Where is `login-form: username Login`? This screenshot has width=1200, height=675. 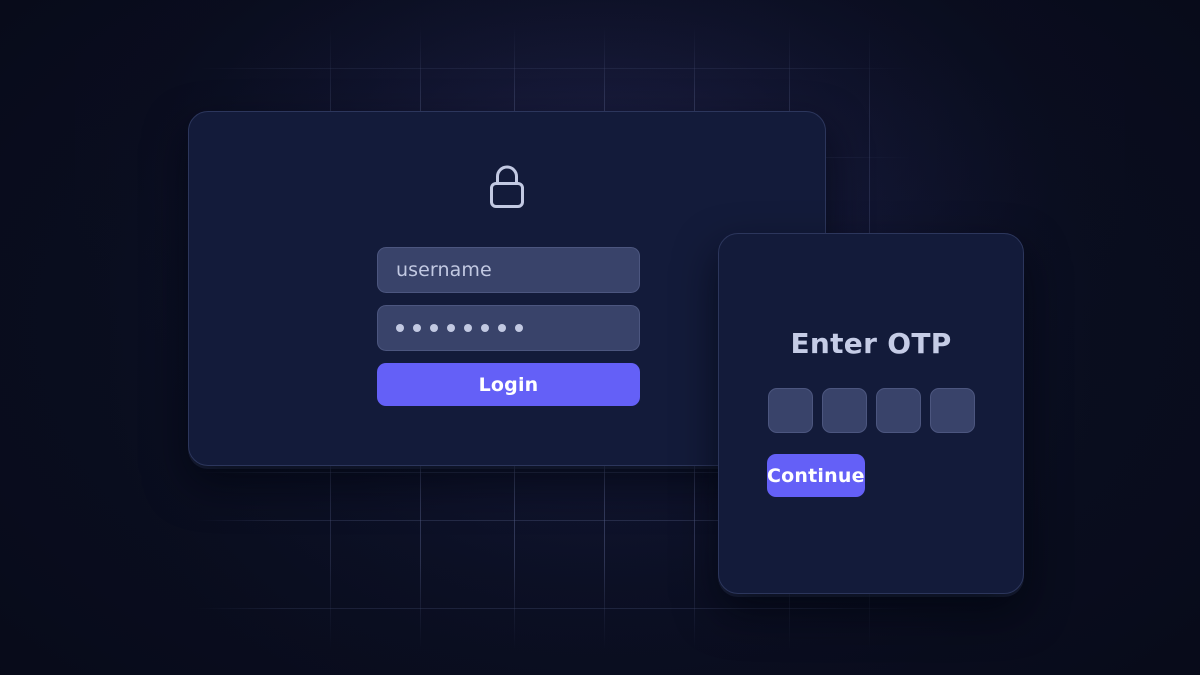
login-form: username Login is located at coordinates (508, 326).